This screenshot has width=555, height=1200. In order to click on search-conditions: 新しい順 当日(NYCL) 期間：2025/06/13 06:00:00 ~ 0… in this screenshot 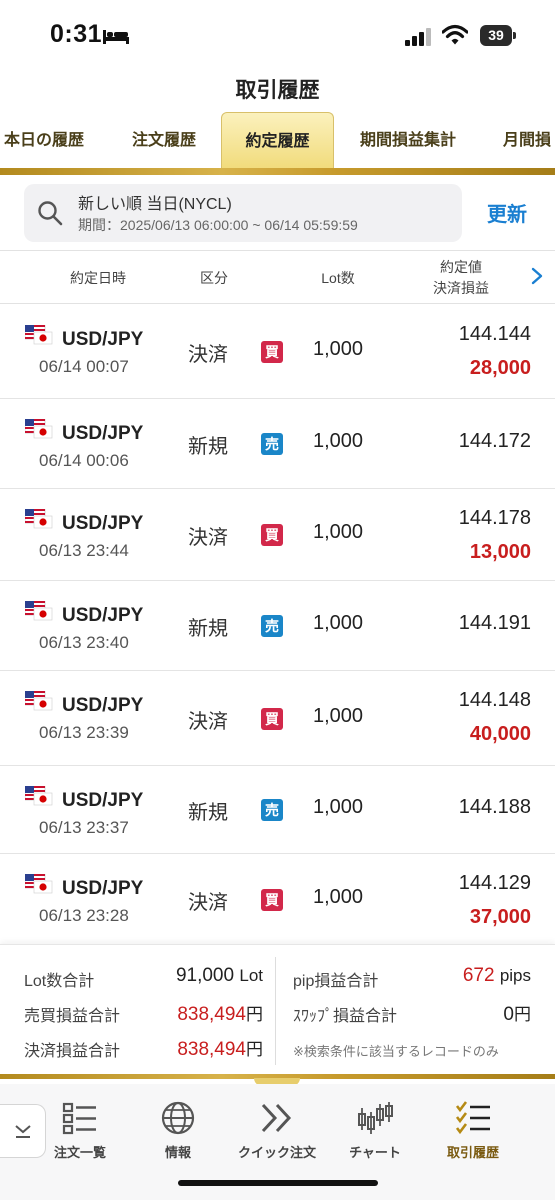, I will do `click(243, 213)`.